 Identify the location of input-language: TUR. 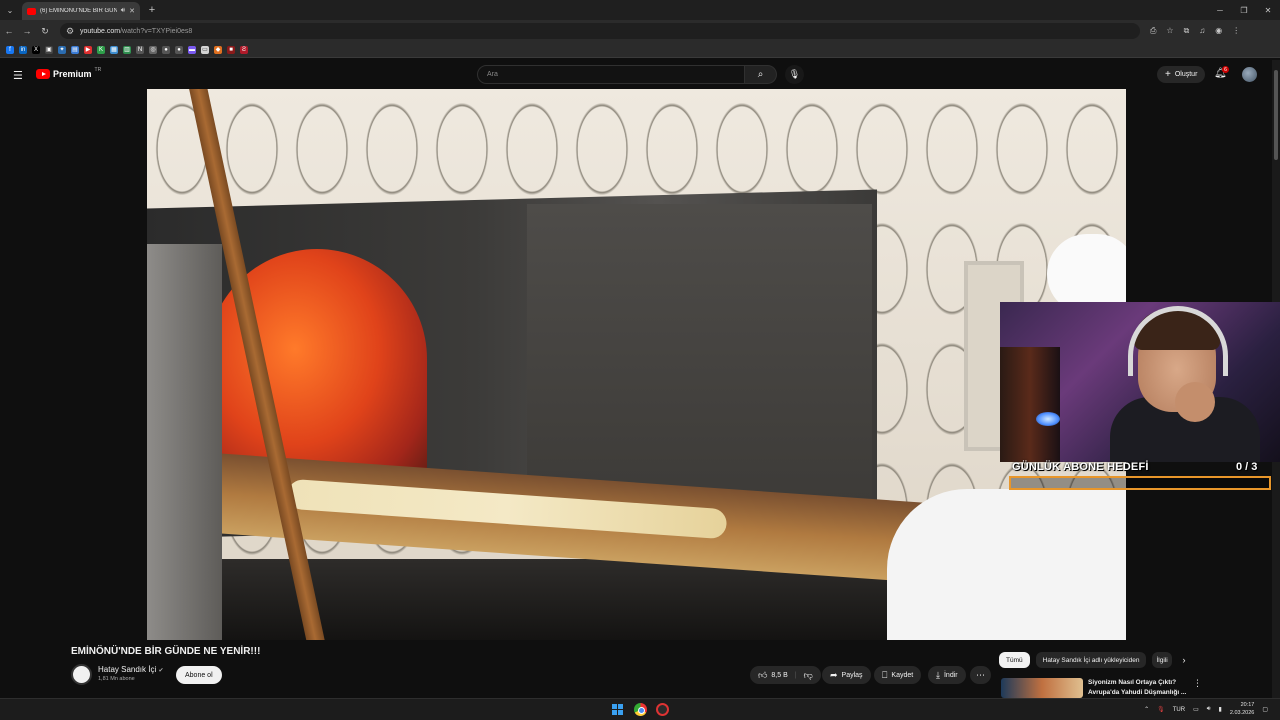
(1179, 710).